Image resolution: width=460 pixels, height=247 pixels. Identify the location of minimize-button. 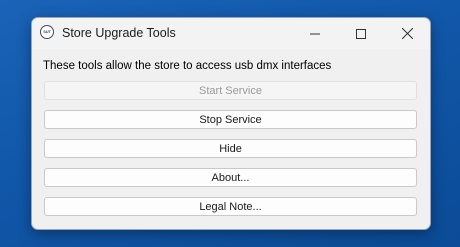
(315, 33).